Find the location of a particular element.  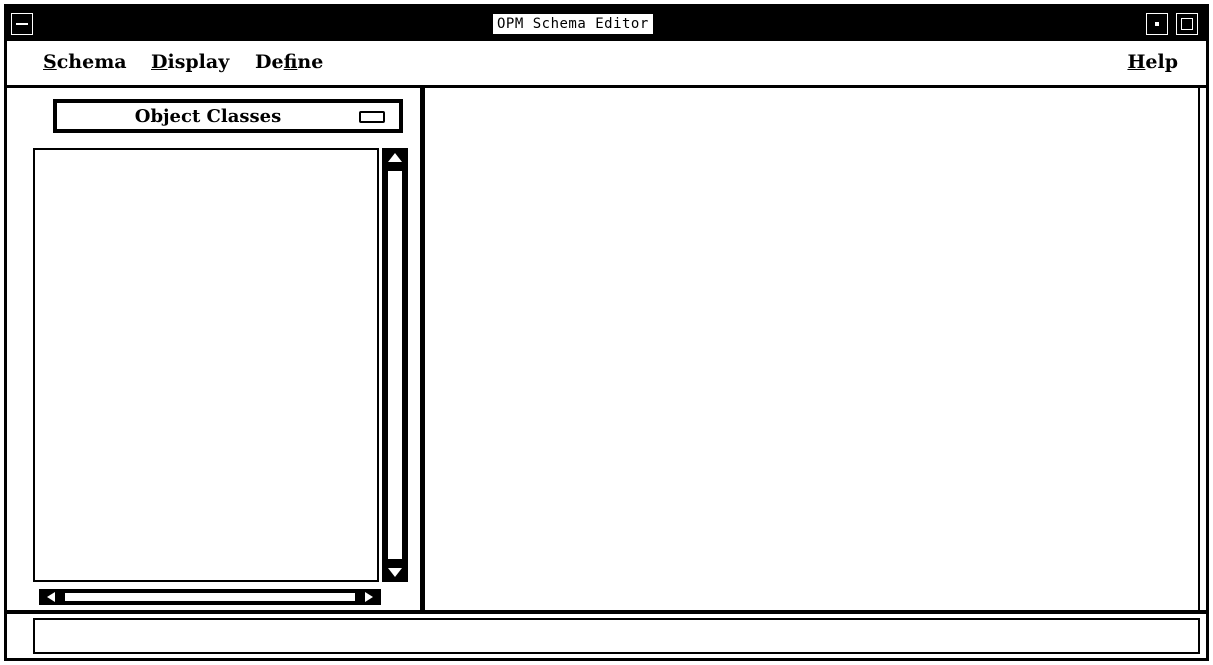

menu-define-mnemonic: f is located at coordinates (290, 62).